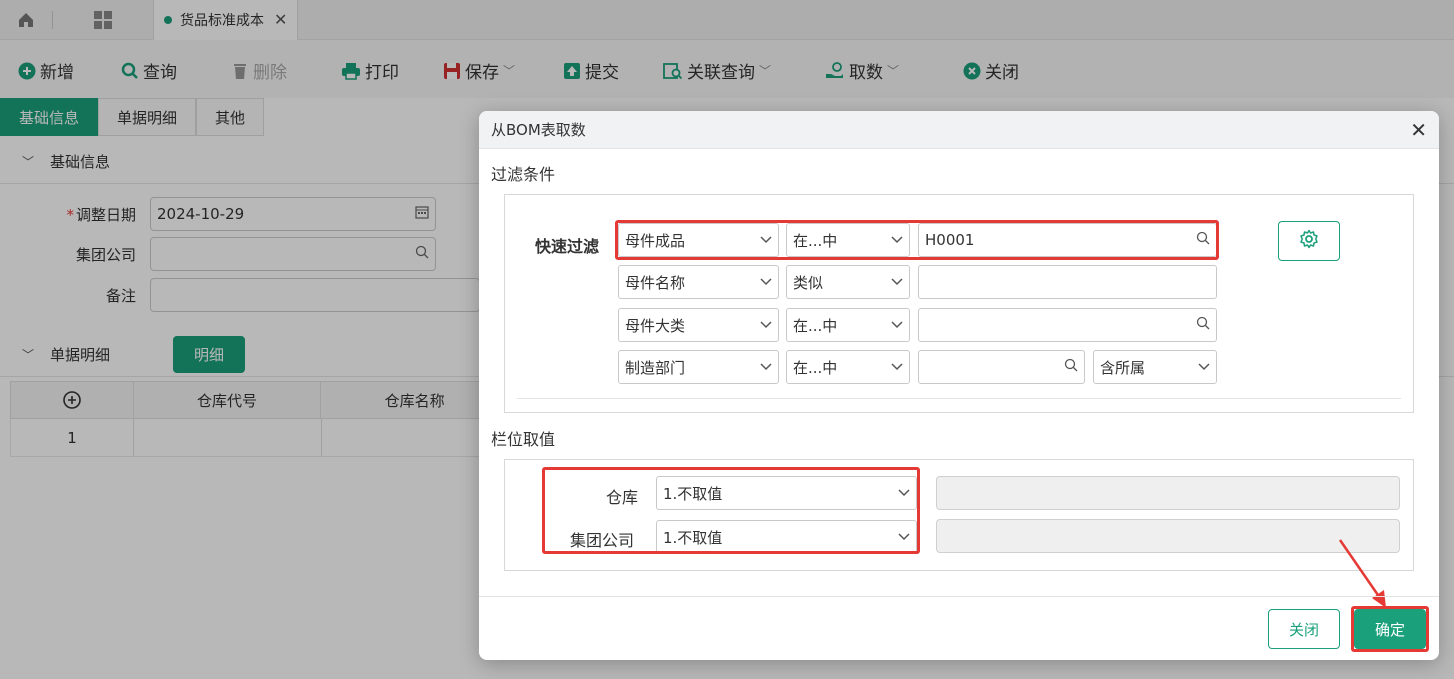 The height and width of the screenshot is (679, 1454). I want to click on filter-field-value: 母件成品, so click(655, 240).